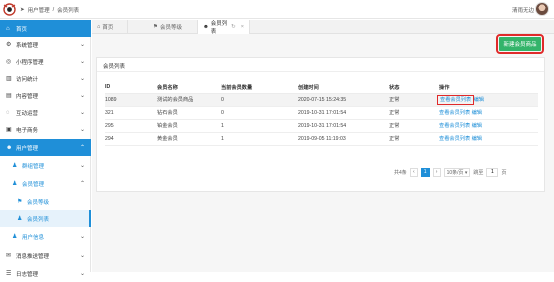  What do you see at coordinates (27, 113) in the screenshot?
I see `sidebar-item-label: 互动运营` at bounding box center [27, 113].